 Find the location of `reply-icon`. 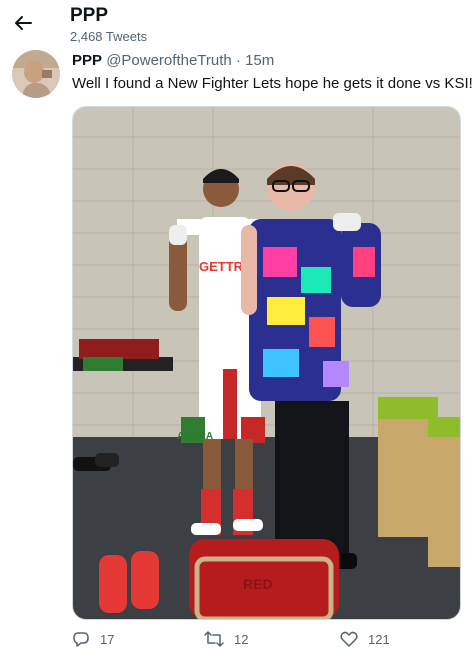

reply-icon is located at coordinates (81, 639).